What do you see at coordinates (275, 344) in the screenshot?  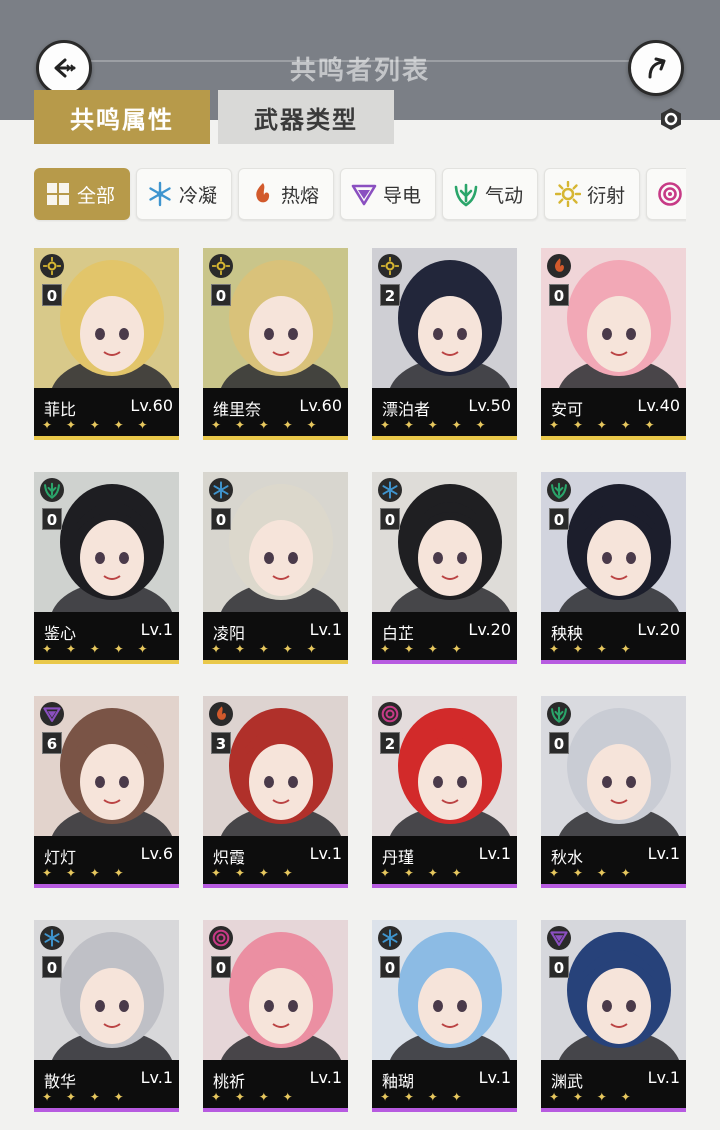 I see `character-card: 0 维里奈 Lv.60 ✦ ✦ ✦ ✦ ✦` at bounding box center [275, 344].